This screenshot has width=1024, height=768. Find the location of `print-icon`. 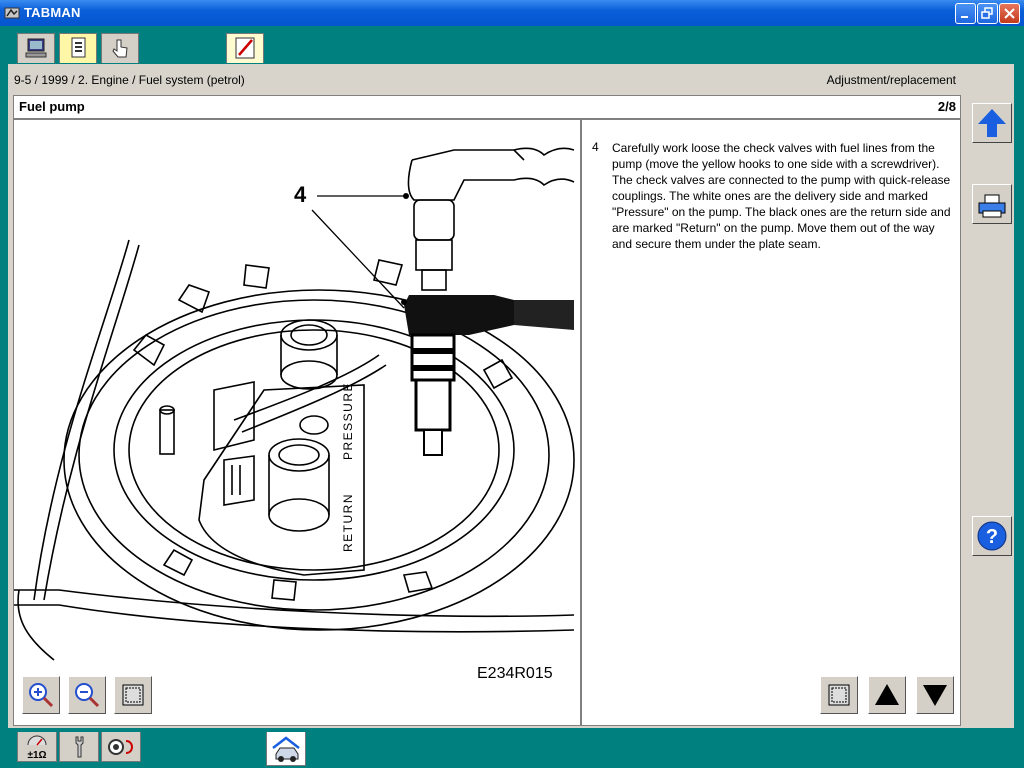

print-icon is located at coordinates (992, 206).